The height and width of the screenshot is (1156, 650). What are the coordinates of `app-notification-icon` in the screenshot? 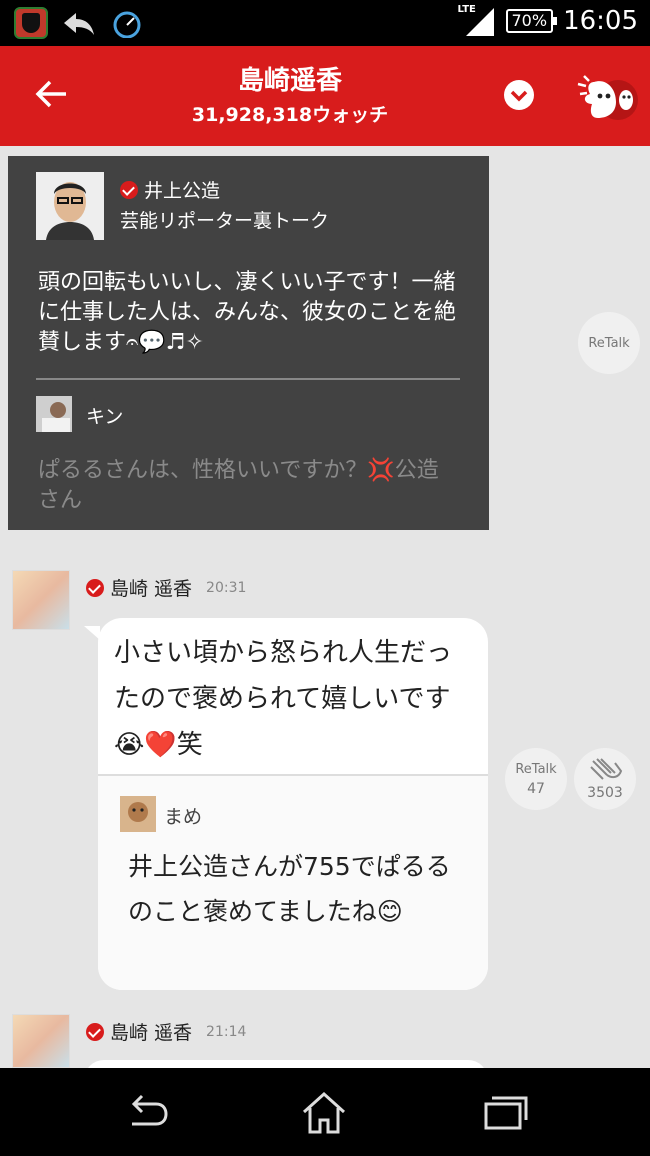 It's located at (31, 23).